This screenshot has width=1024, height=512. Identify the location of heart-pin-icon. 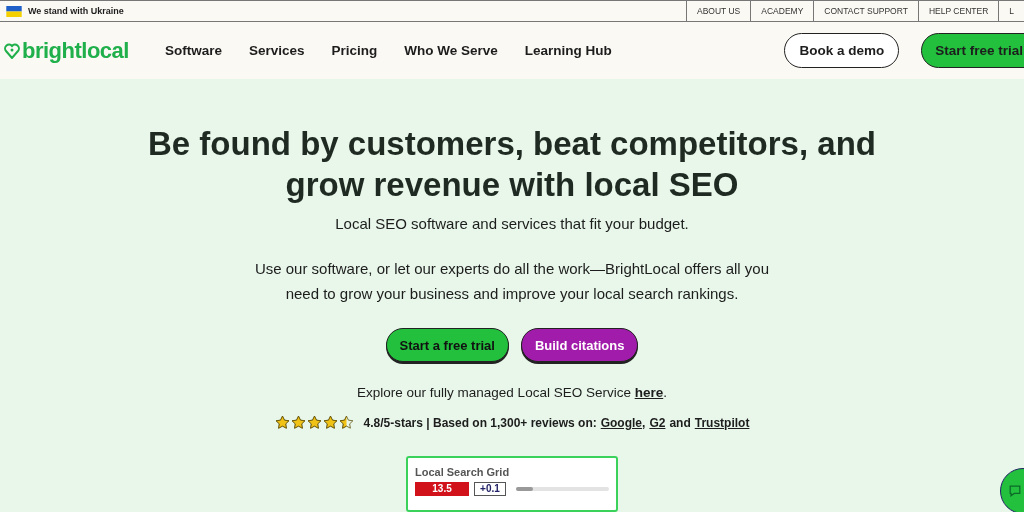
(12, 50).